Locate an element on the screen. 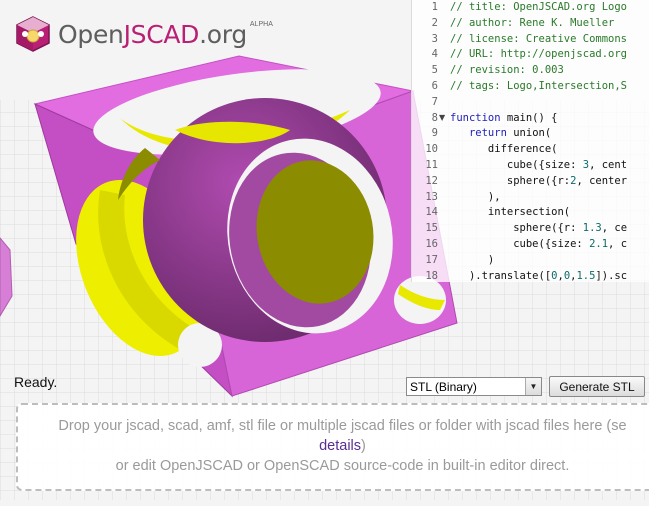 The image size is (649, 506). code-line: ) is located at coordinates (472, 261).